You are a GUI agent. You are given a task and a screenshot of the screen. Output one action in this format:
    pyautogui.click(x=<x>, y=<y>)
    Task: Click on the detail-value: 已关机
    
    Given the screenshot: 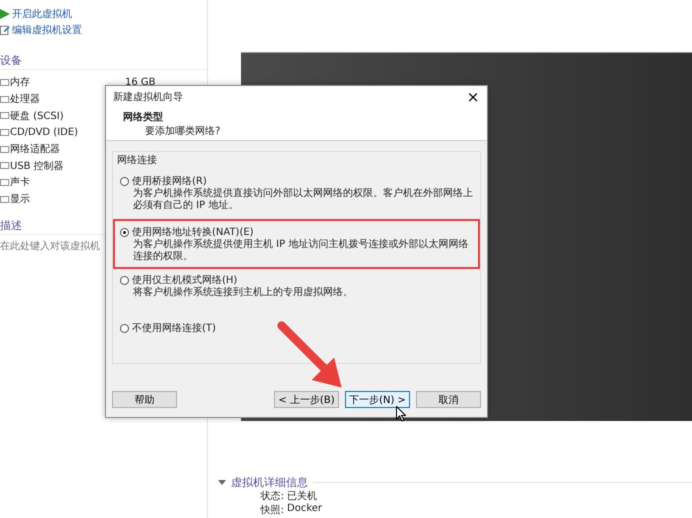 What is the action you would take?
    pyautogui.click(x=302, y=496)
    